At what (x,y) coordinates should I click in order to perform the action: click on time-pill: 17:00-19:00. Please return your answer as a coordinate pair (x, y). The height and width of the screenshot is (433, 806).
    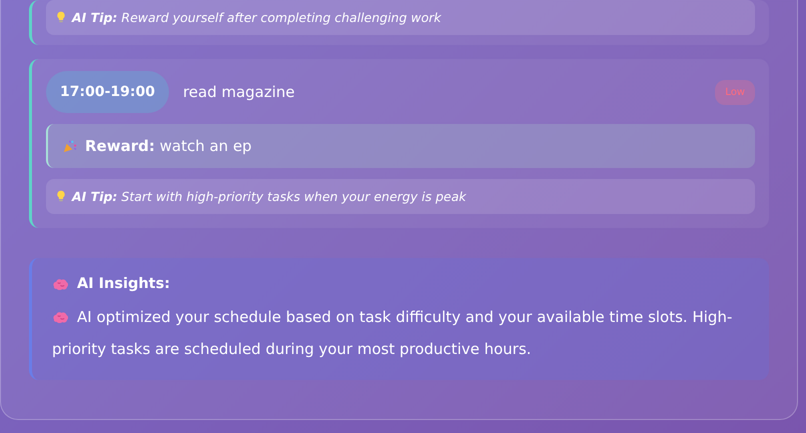
    Looking at the image, I should click on (107, 92).